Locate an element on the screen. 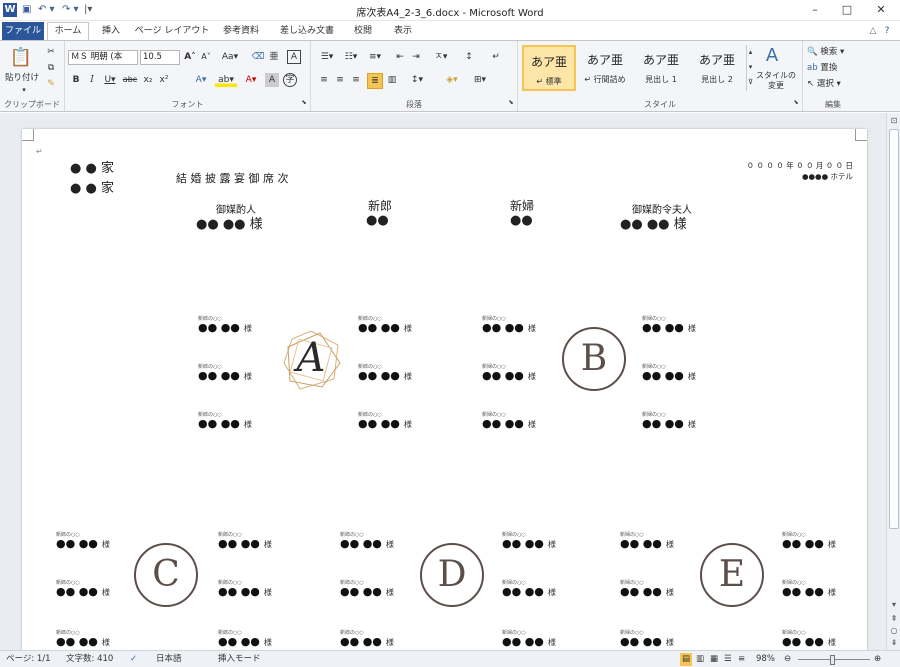 This screenshot has height=667, width=900. styles-scroll-icon: ▴ ▾ ⊽ is located at coordinates (750, 68).